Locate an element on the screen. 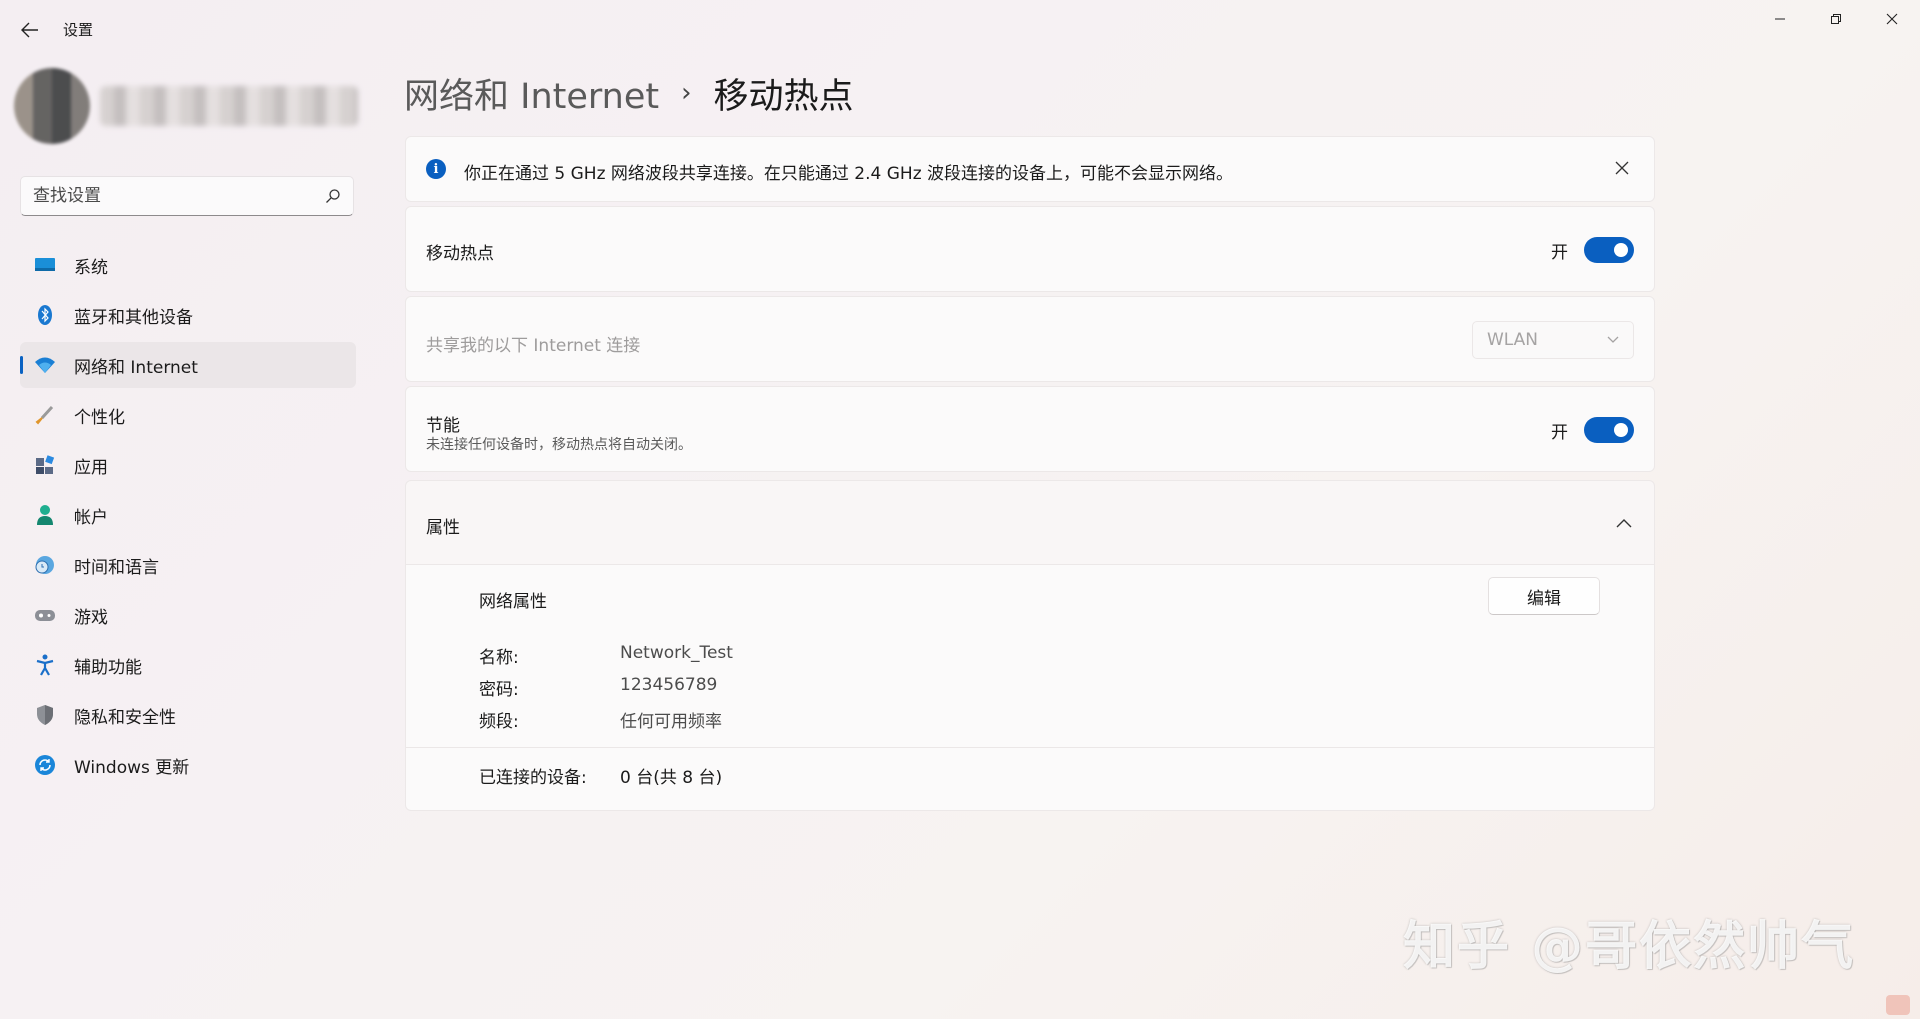 The width and height of the screenshot is (1920, 1019). search-icon is located at coordinates (333, 196).